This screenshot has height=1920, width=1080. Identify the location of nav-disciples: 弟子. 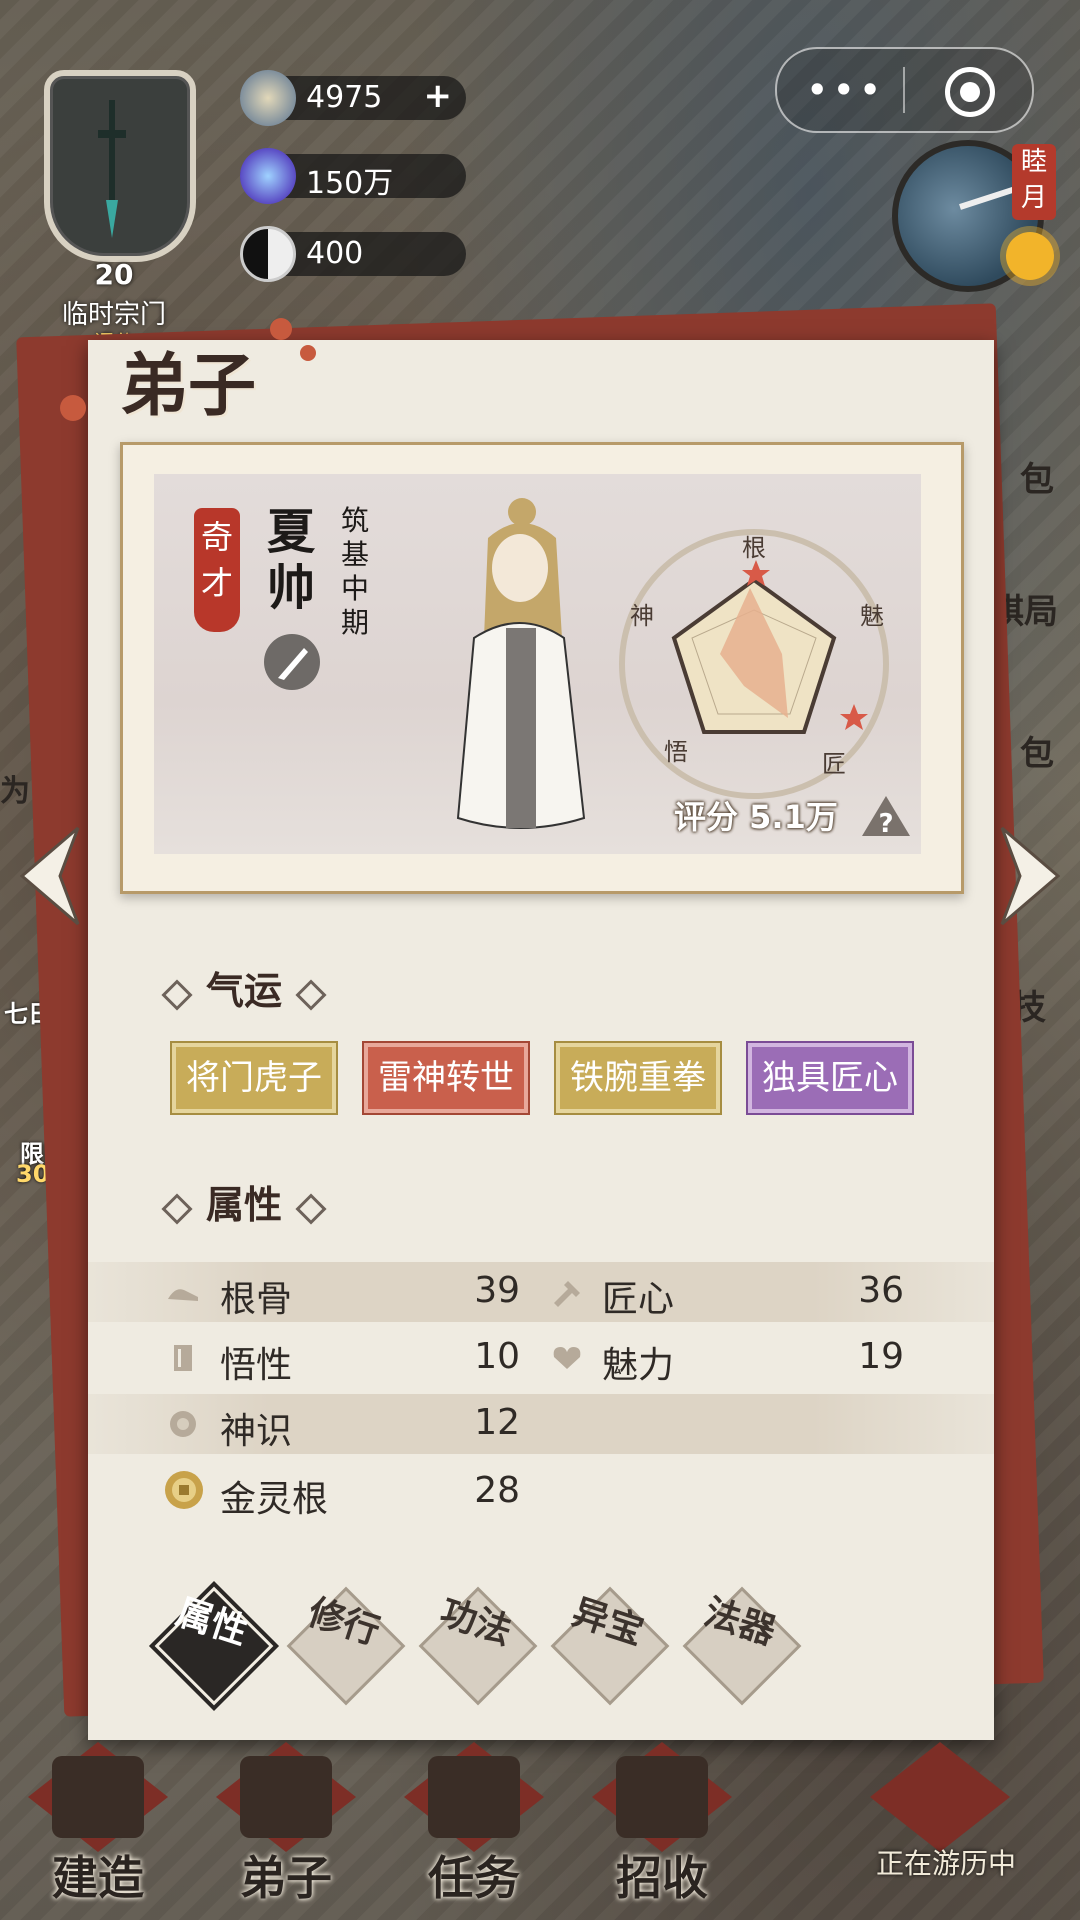
(286, 1827).